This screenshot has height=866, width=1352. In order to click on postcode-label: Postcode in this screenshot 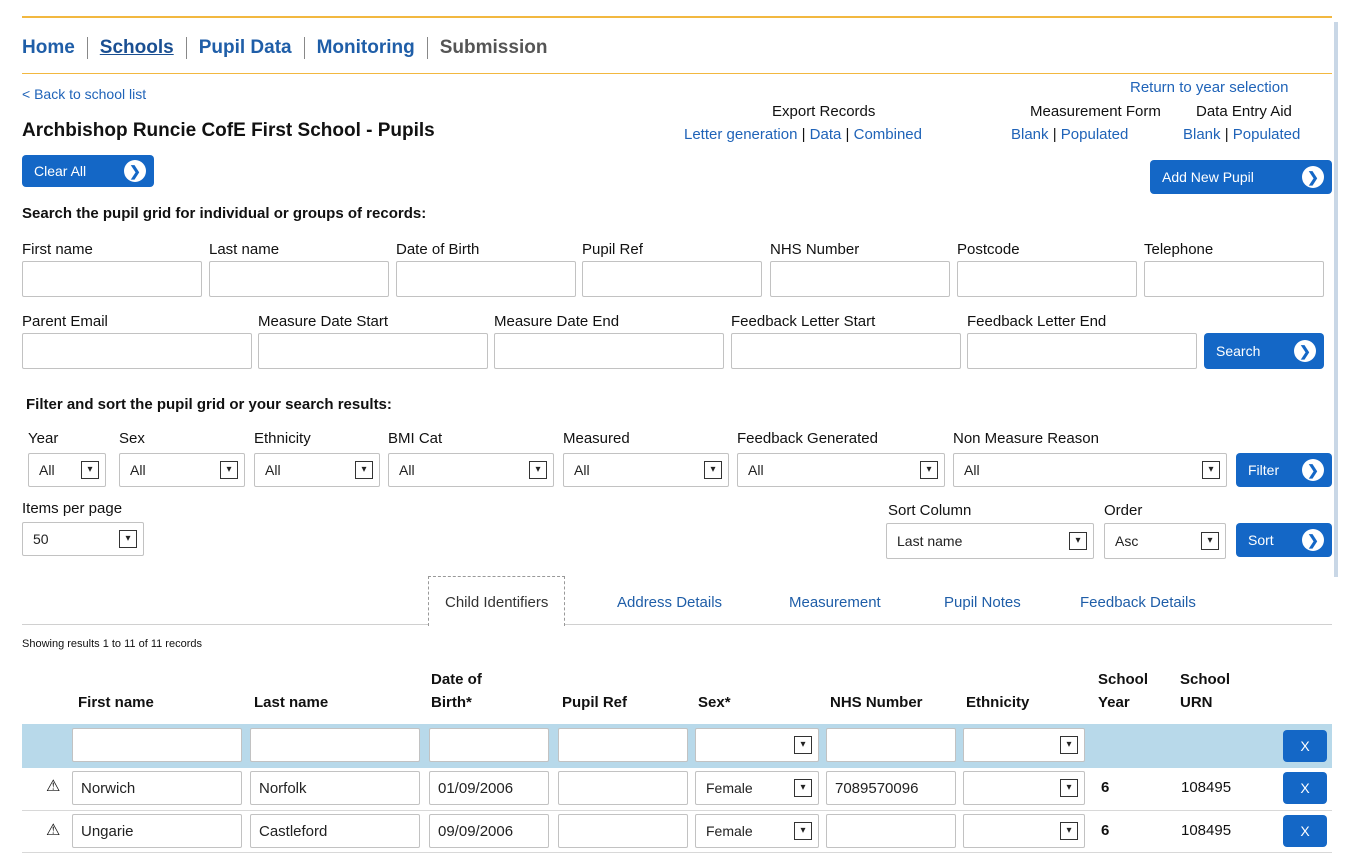, I will do `click(988, 249)`.